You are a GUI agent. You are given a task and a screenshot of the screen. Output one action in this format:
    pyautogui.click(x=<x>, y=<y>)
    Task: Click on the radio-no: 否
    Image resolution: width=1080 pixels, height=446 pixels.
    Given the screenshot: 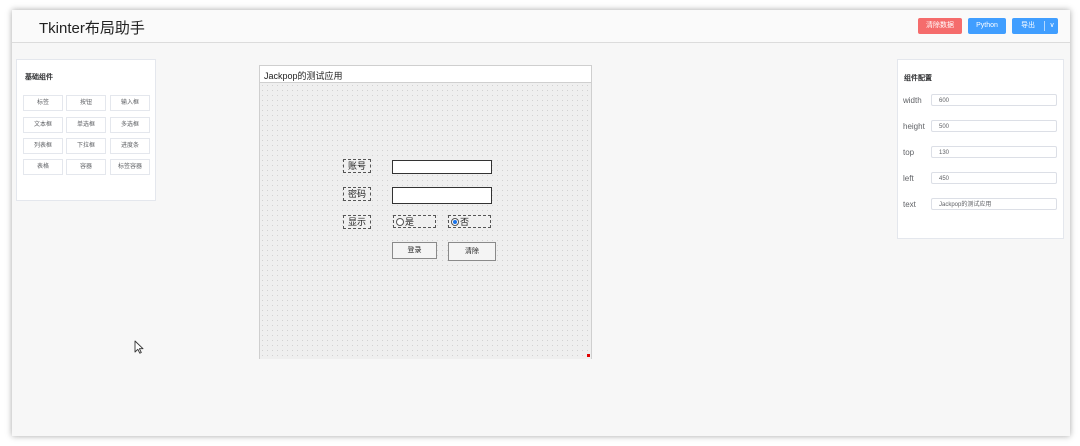 What is the action you would take?
    pyautogui.click(x=469, y=221)
    